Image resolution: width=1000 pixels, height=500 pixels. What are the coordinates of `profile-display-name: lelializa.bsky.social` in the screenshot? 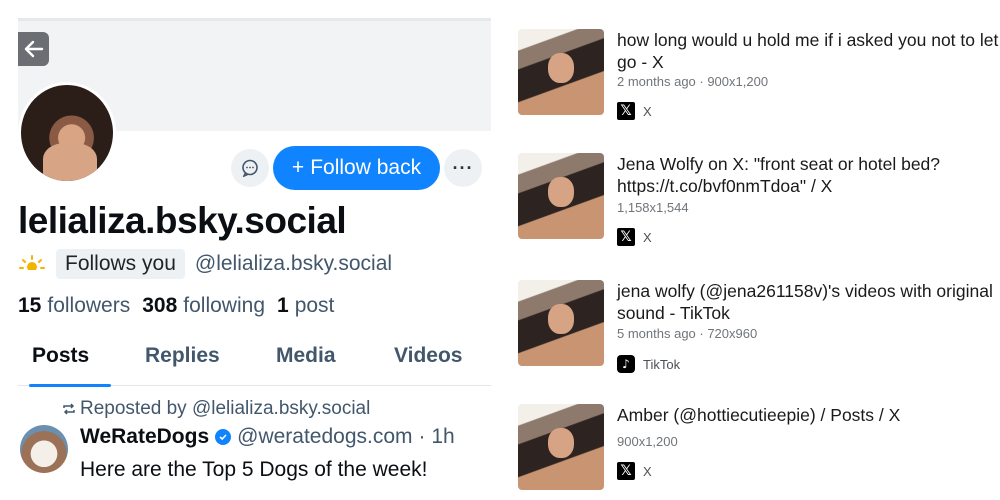 It's located at (182, 220).